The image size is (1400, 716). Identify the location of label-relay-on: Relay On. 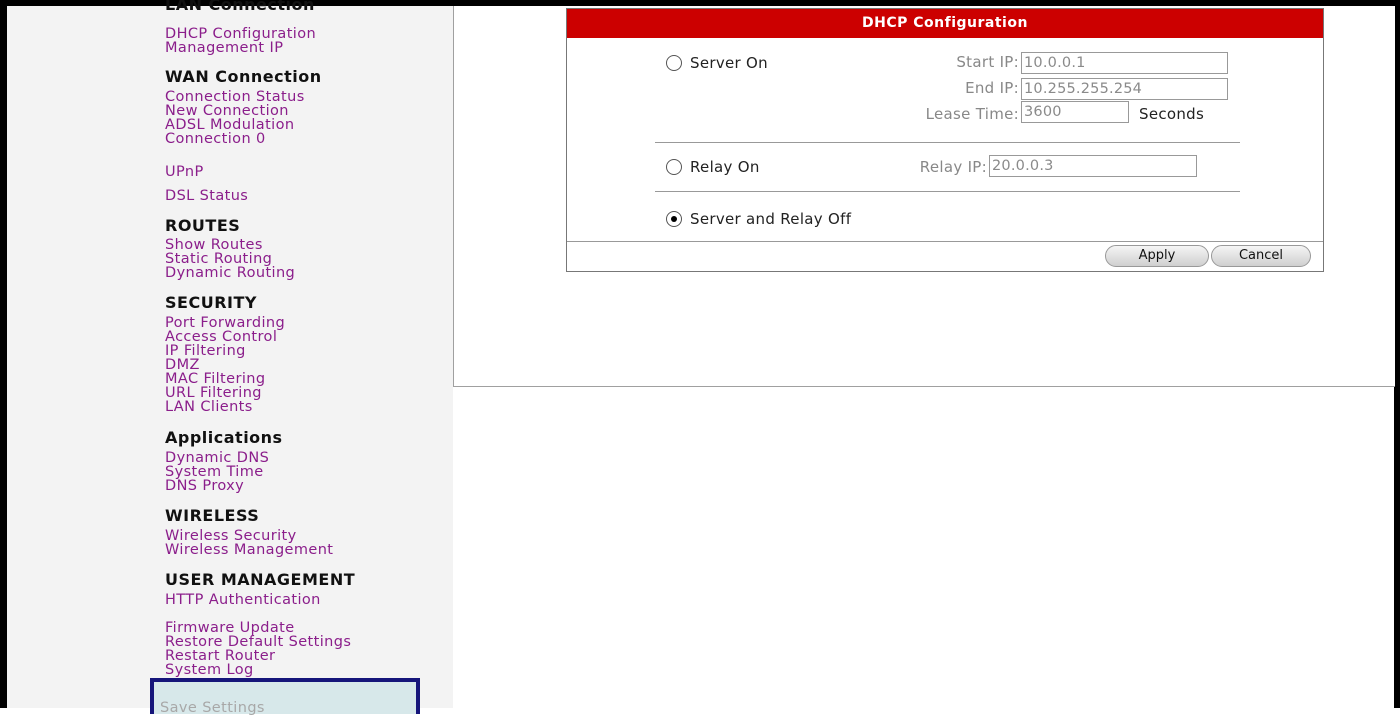
(725, 167).